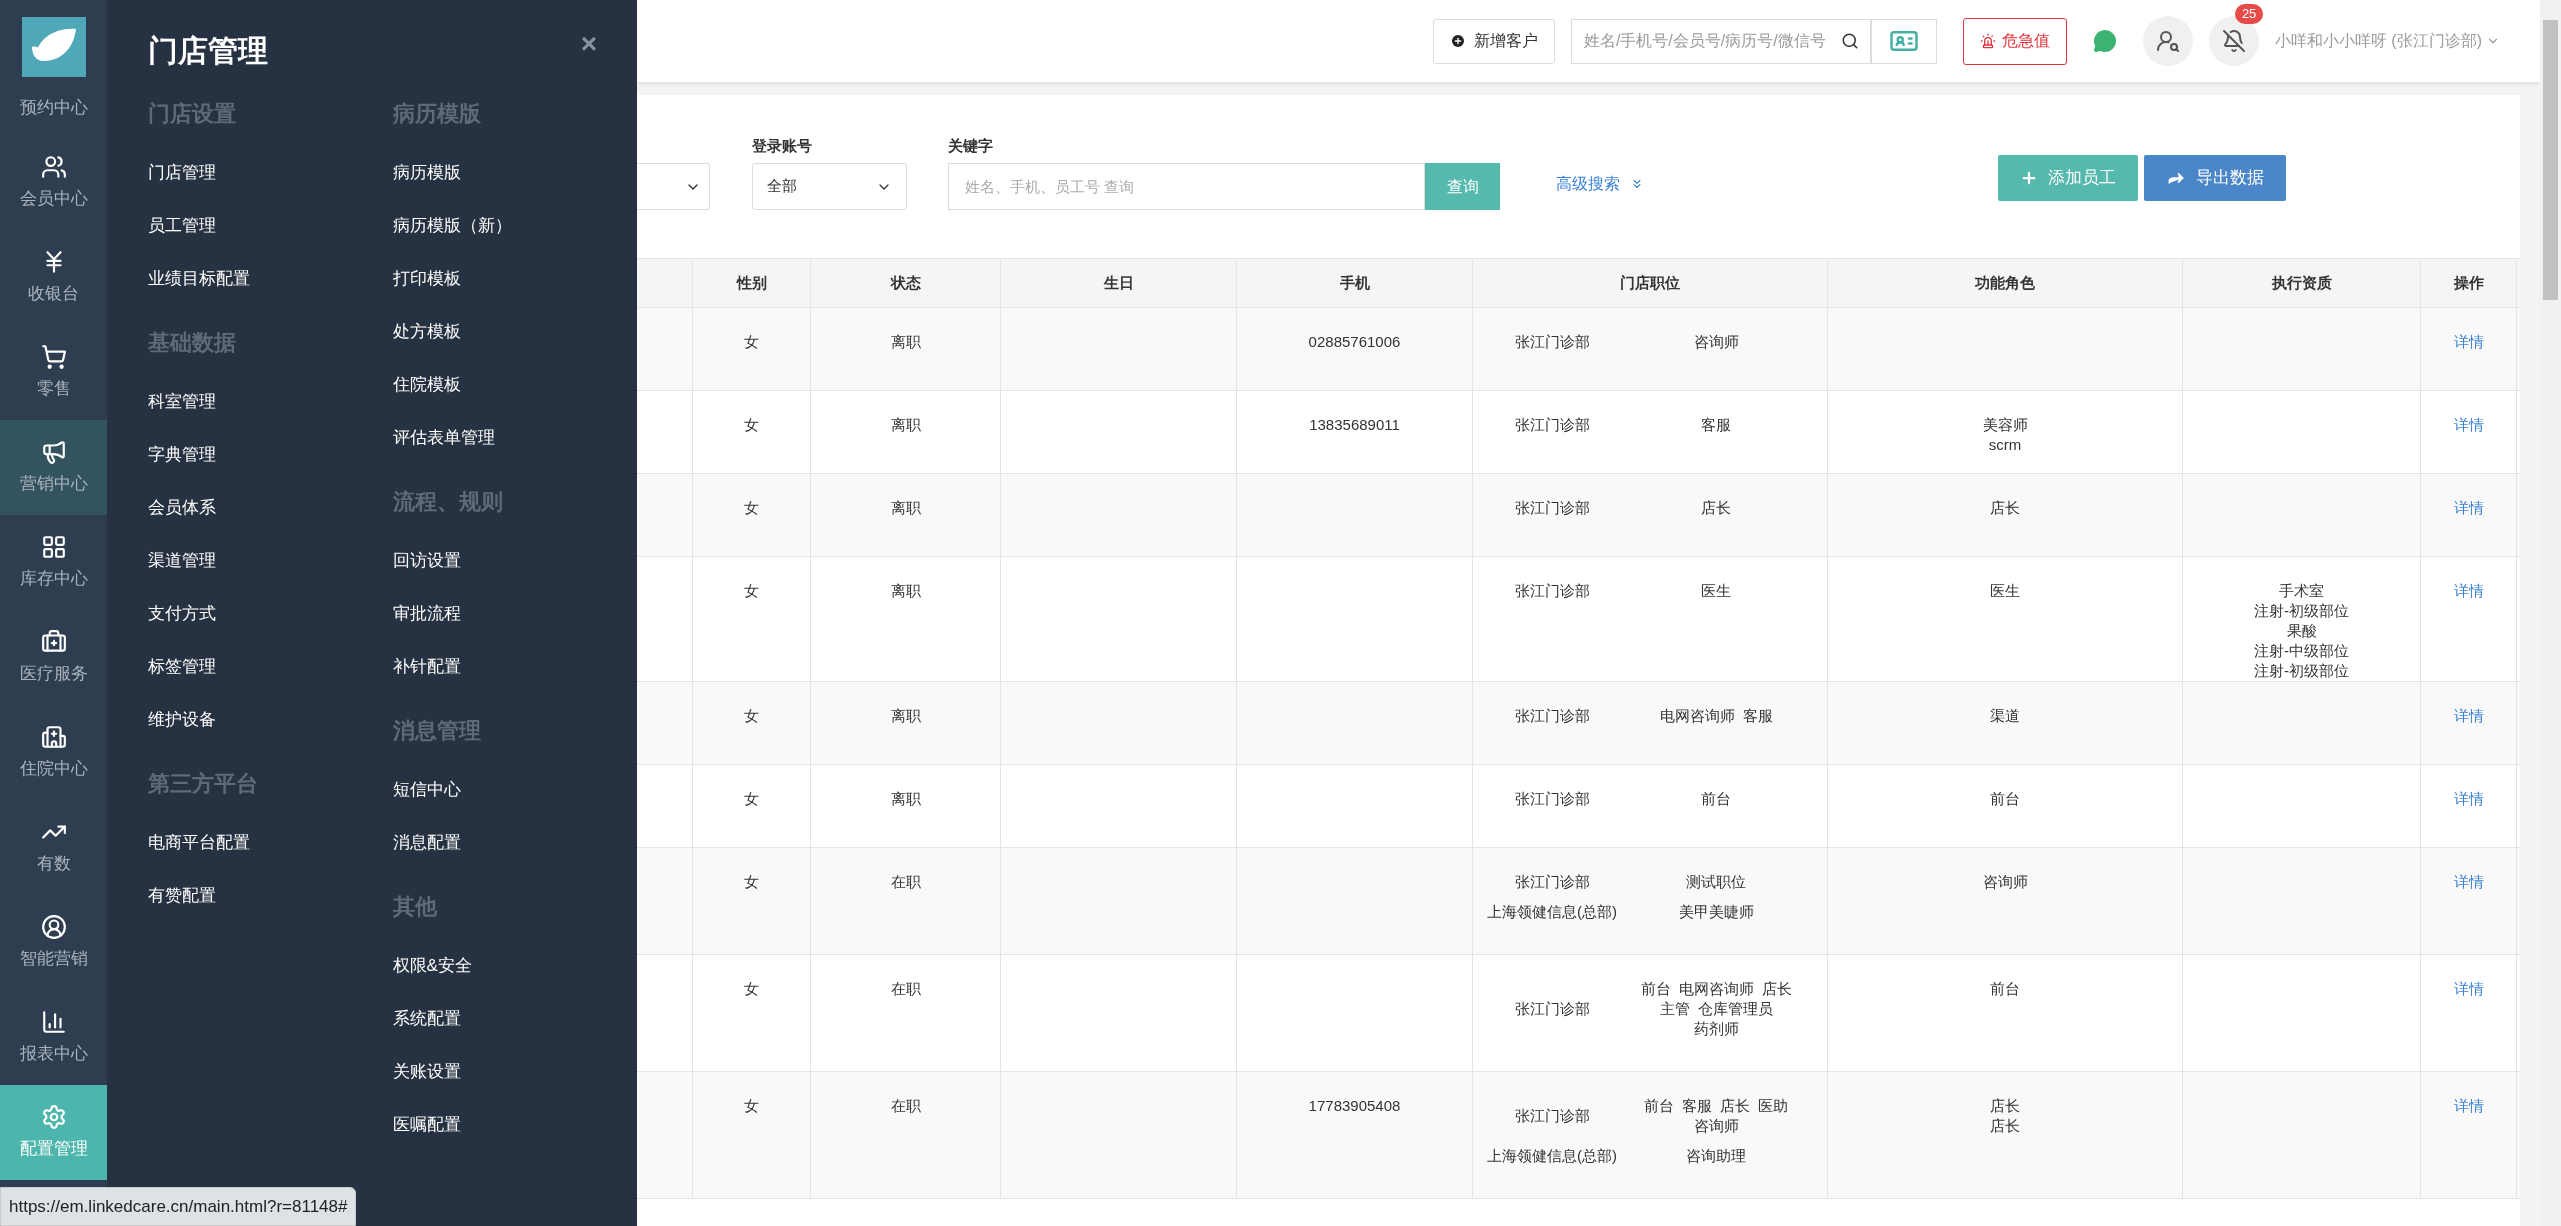  I want to click on table-cell: 离职, so click(906, 432).